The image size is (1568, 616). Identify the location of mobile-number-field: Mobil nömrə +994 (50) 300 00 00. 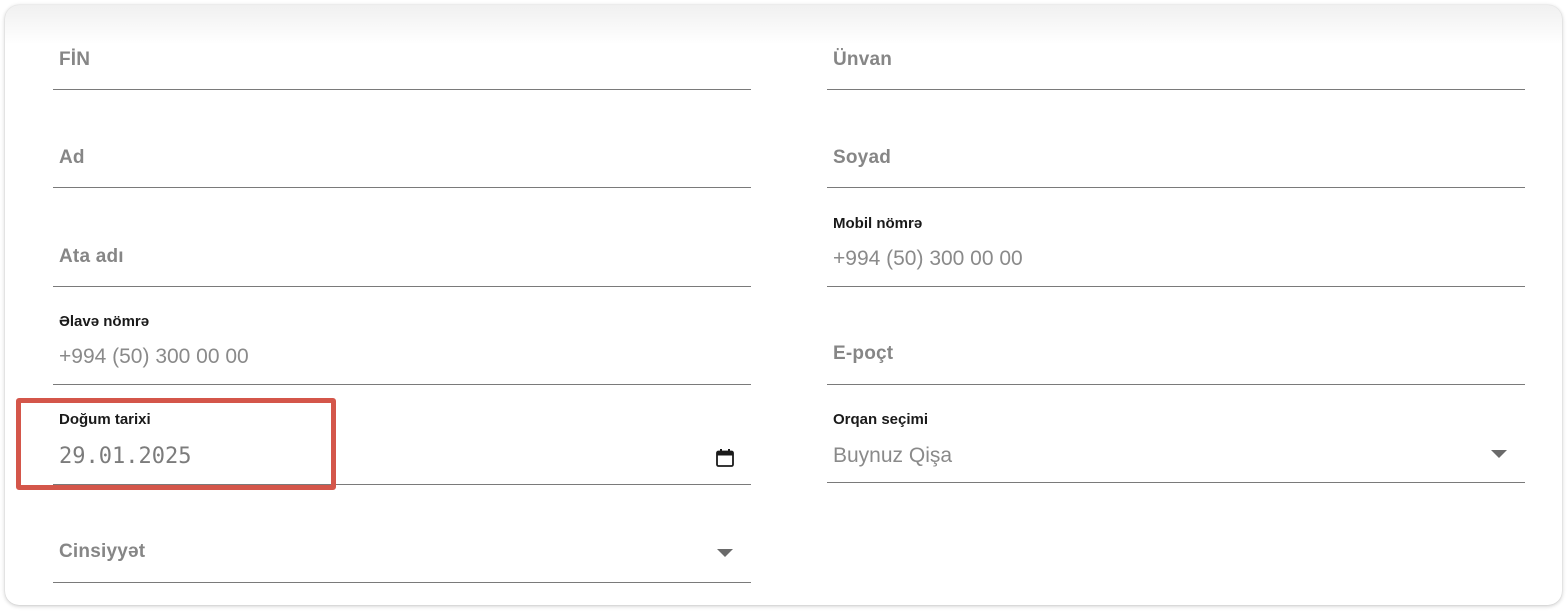
(1176, 249).